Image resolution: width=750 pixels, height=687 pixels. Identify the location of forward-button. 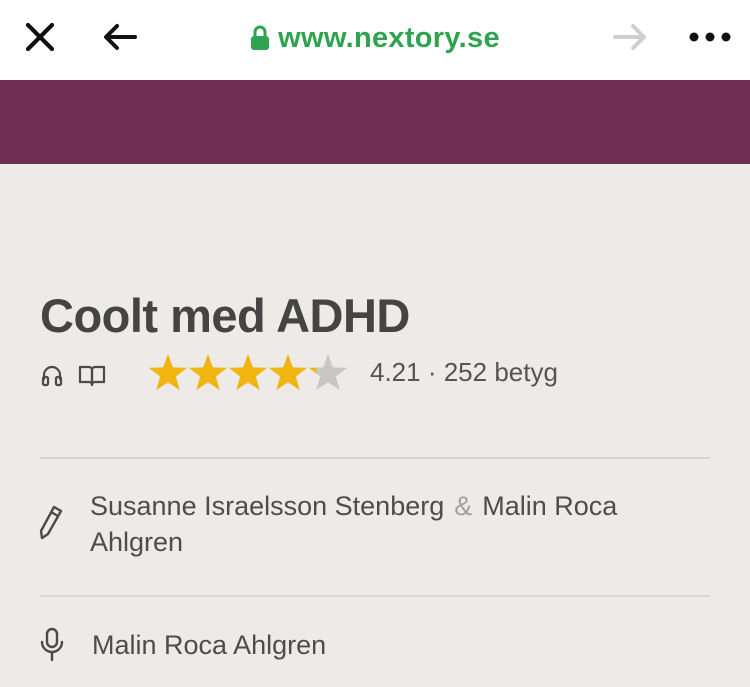
(630, 37).